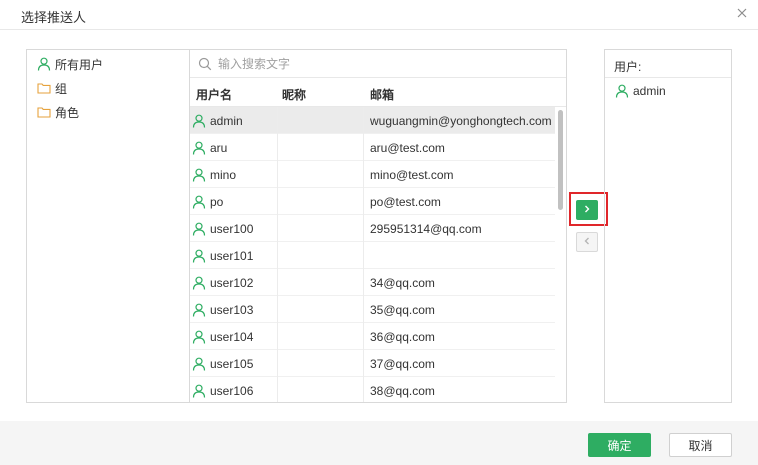  What do you see at coordinates (52, 88) in the screenshot?
I see `tree-item-groups: 组` at bounding box center [52, 88].